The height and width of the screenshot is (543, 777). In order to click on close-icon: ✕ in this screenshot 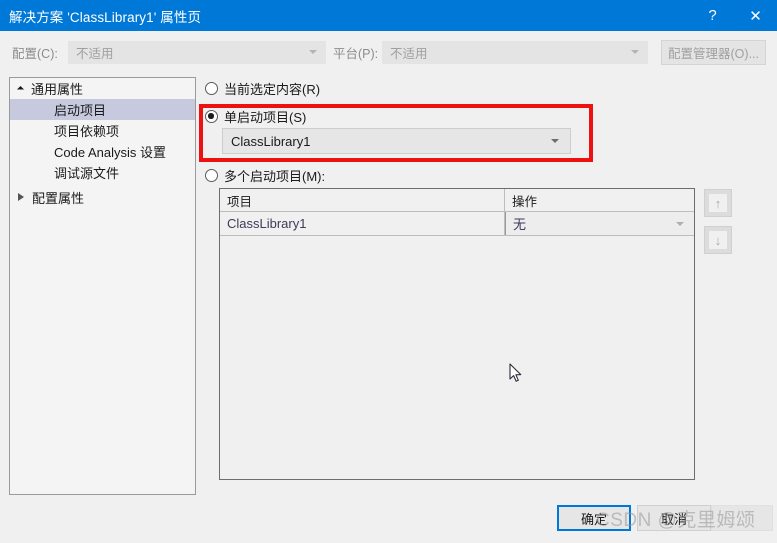, I will do `click(755, 15)`.